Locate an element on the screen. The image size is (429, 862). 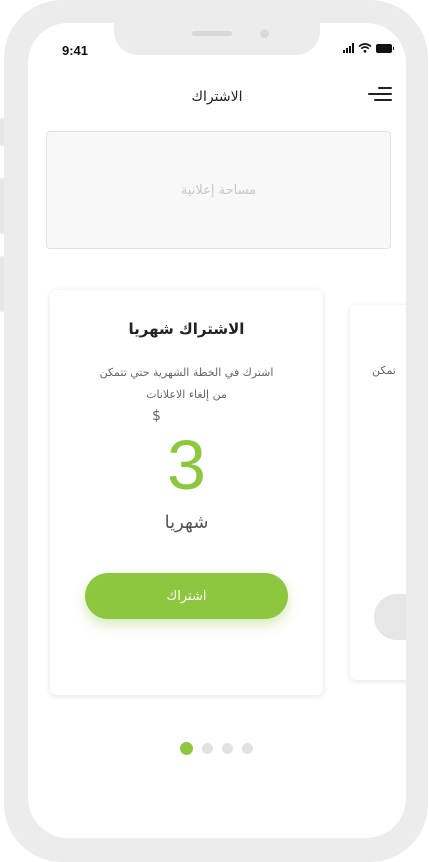
plan-card-next: تمكن is located at coordinates (378, 492).